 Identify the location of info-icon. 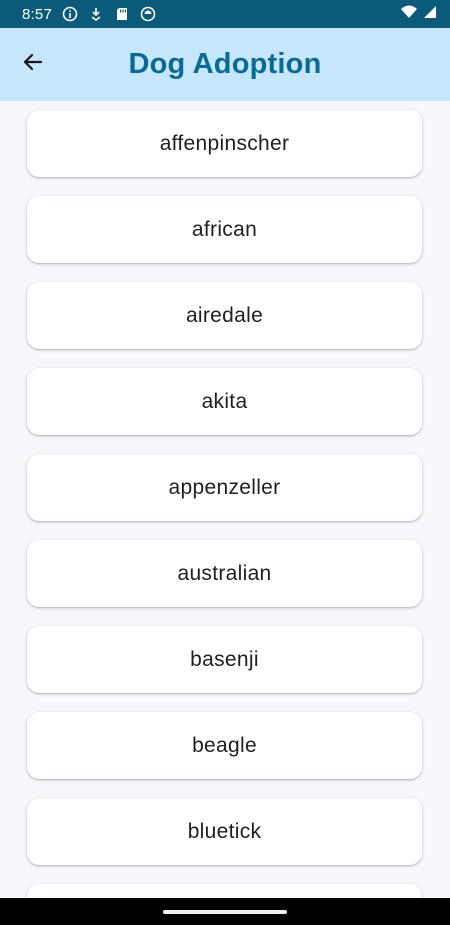
(70, 14).